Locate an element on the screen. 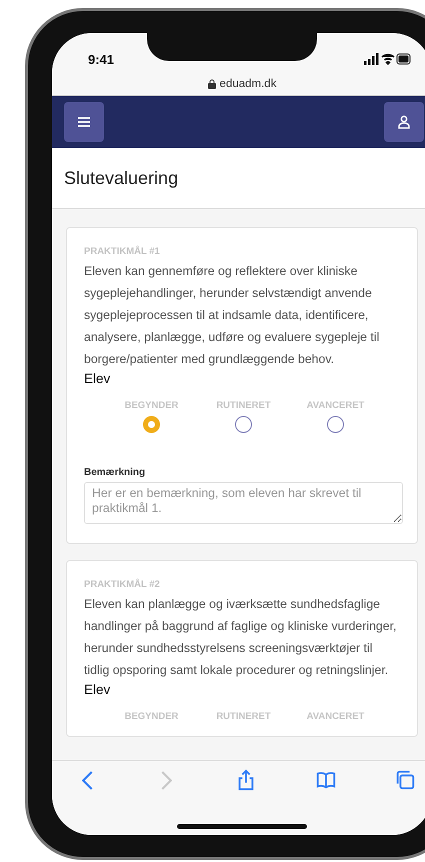  menu-icon is located at coordinates (84, 122).